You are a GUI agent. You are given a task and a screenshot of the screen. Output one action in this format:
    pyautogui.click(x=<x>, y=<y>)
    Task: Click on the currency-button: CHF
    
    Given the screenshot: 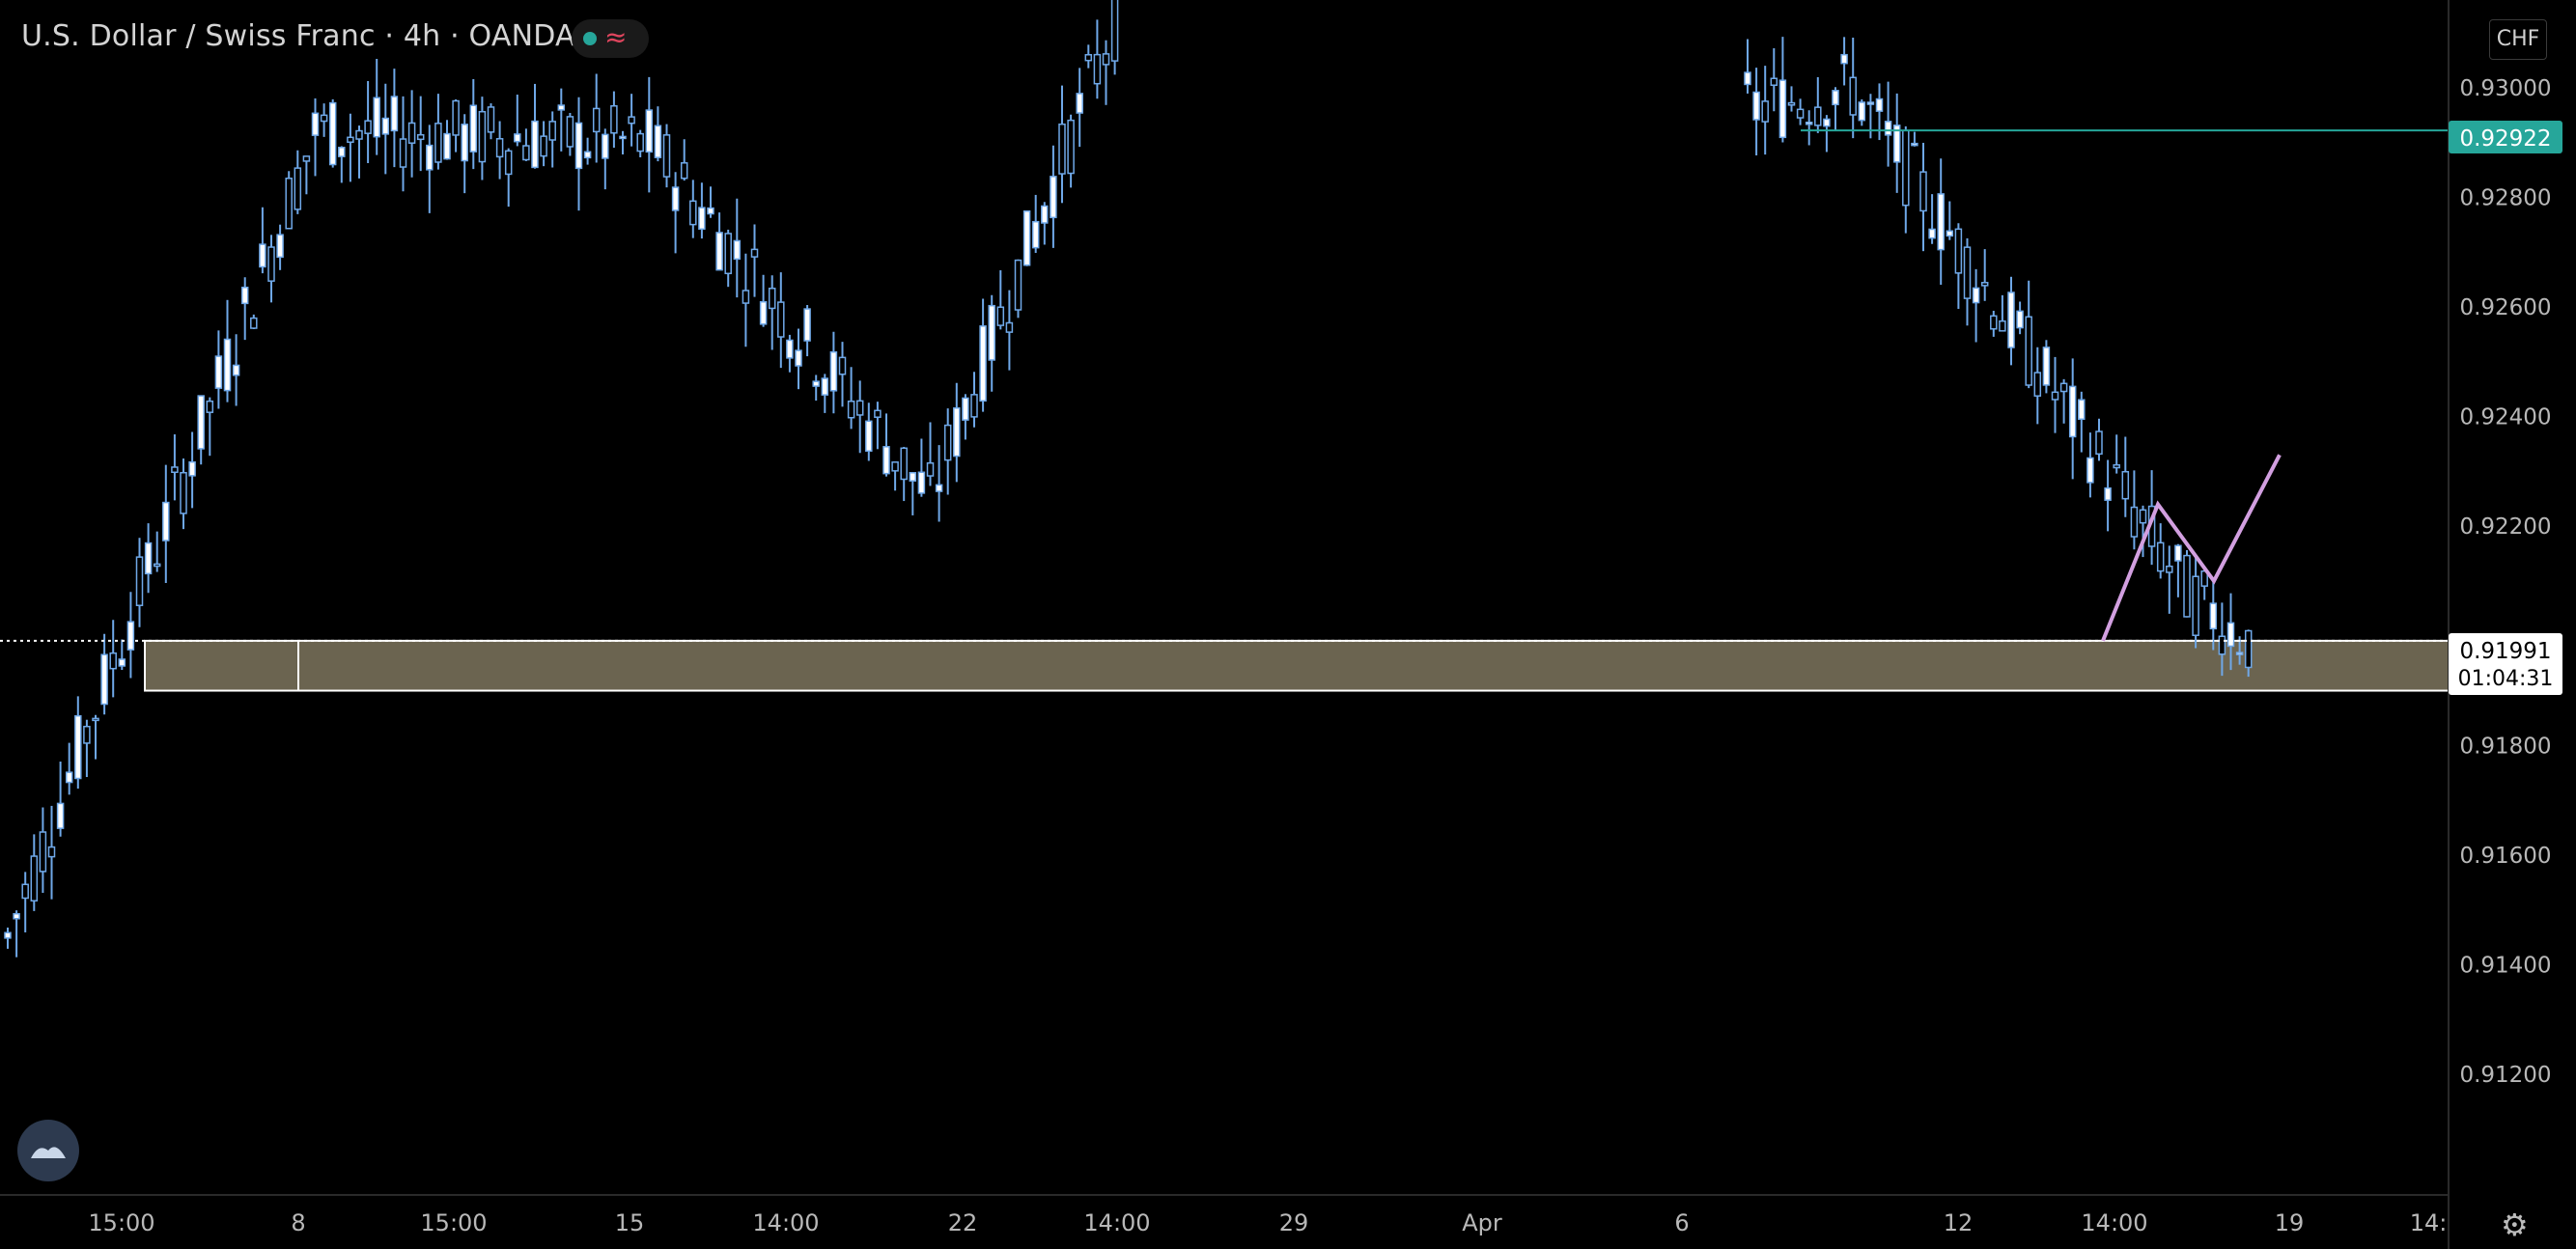 What is the action you would take?
    pyautogui.click(x=2518, y=39)
    